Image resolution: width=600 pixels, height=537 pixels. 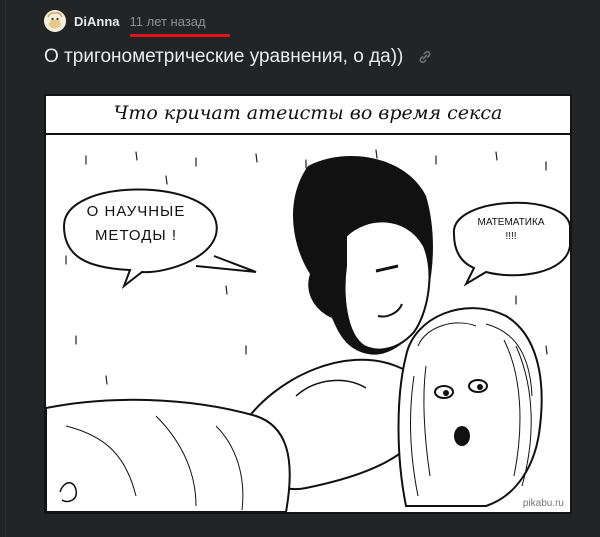 What do you see at coordinates (180, 35) in the screenshot?
I see `time-highlight-underline` at bounding box center [180, 35].